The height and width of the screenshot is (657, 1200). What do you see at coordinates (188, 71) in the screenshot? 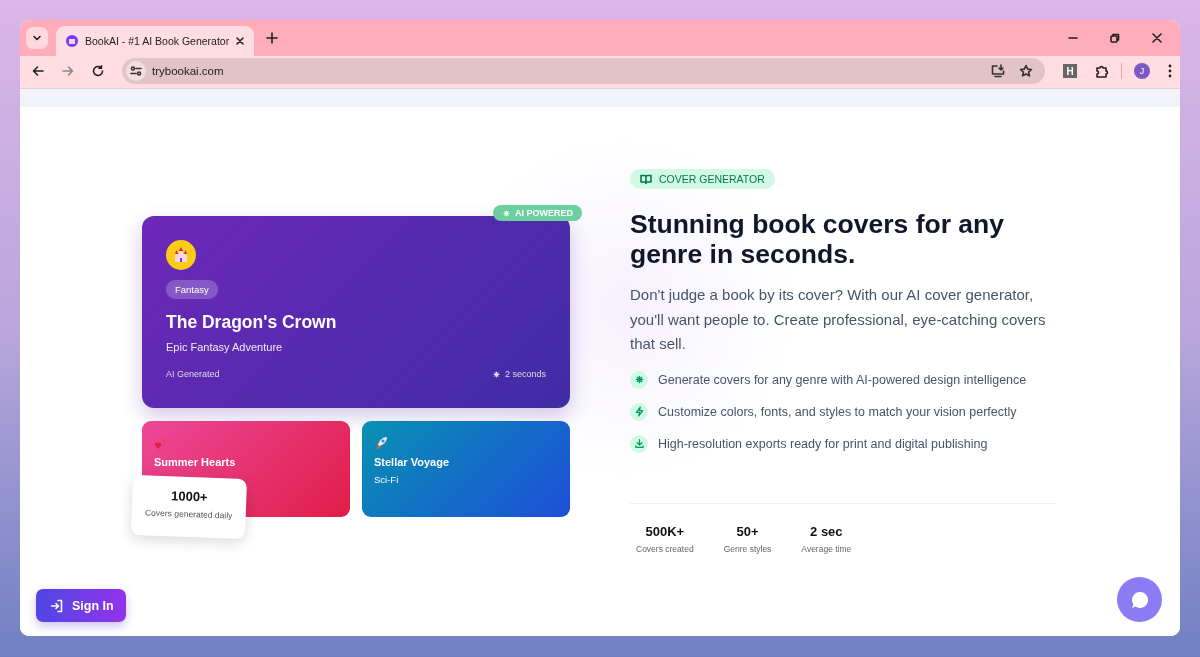
I see `url-text: trybookai.com` at bounding box center [188, 71].